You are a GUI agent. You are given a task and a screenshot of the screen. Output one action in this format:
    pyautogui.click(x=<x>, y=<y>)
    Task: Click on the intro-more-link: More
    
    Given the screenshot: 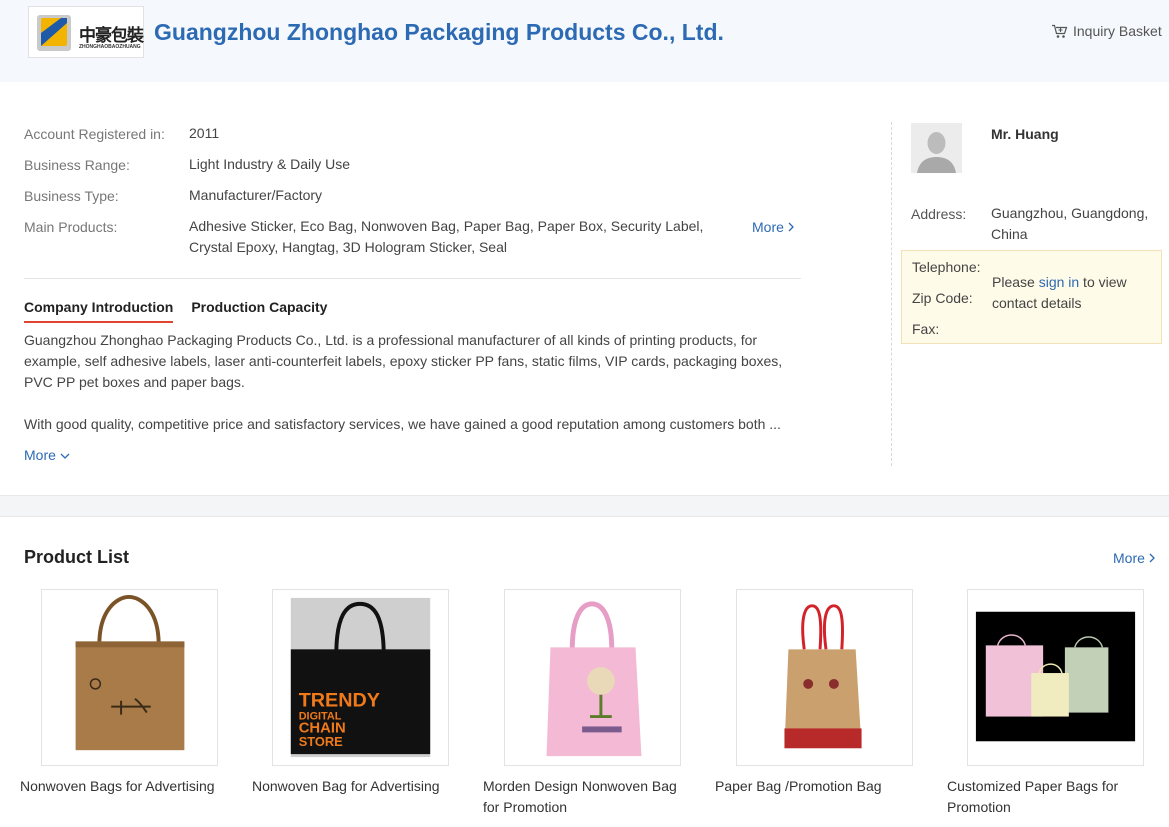 What is the action you would take?
    pyautogui.click(x=47, y=455)
    